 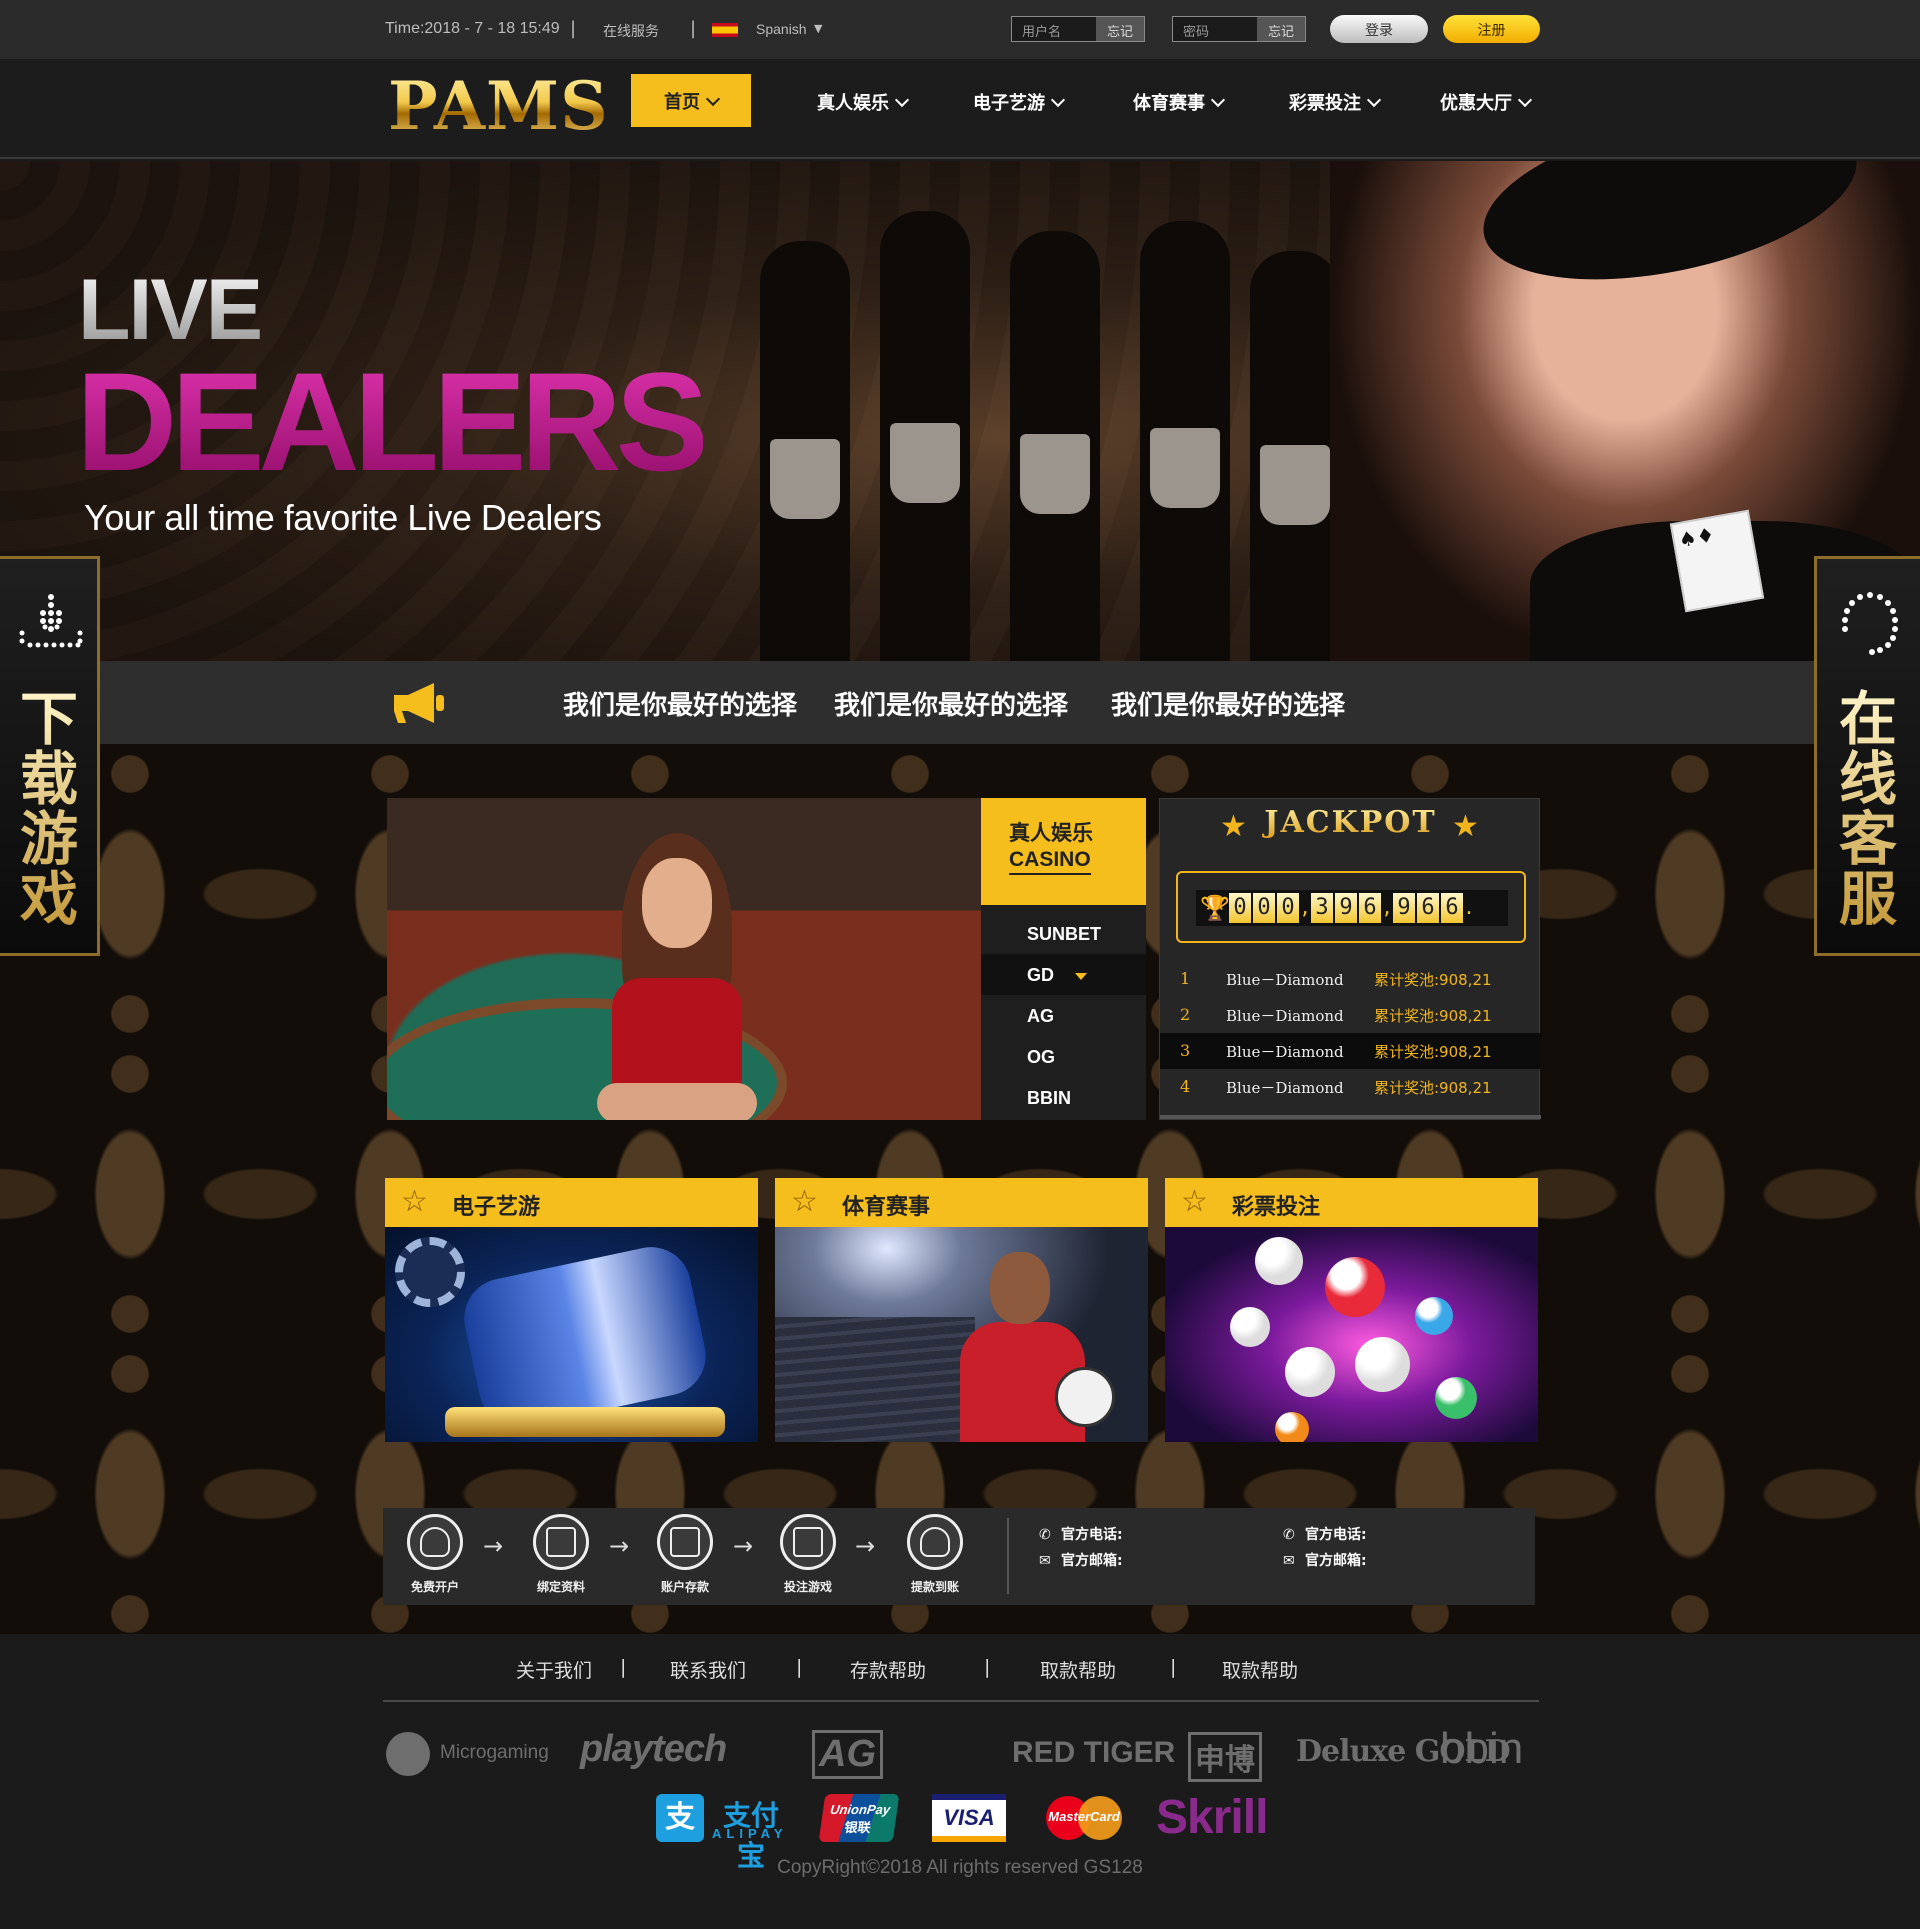 What do you see at coordinates (392, 422) in the screenshot?
I see `banner-title-dealers: DEALERS` at bounding box center [392, 422].